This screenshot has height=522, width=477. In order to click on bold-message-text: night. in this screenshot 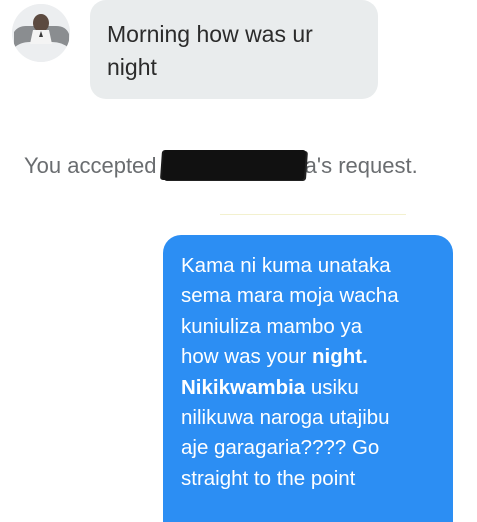, I will do `click(340, 357)`.